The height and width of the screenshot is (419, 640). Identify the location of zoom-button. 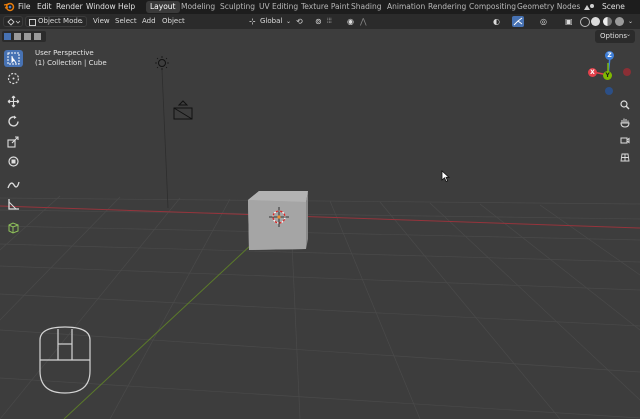
(625, 105).